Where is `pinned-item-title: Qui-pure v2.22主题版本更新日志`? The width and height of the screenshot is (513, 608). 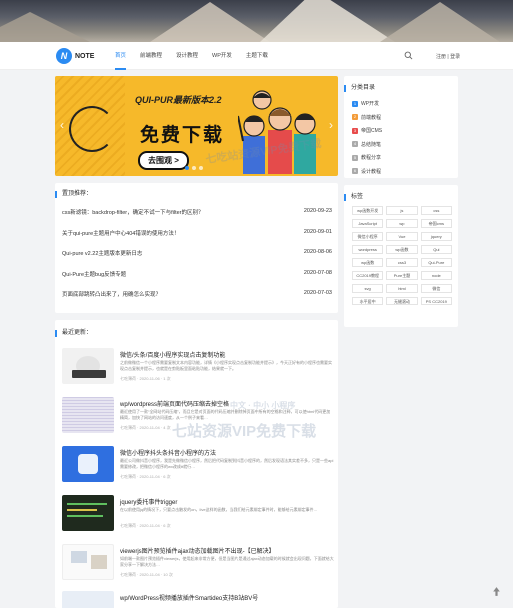 pinned-item-title: Qui-pure v2.22主题版本更新日志 is located at coordinates (102, 259).